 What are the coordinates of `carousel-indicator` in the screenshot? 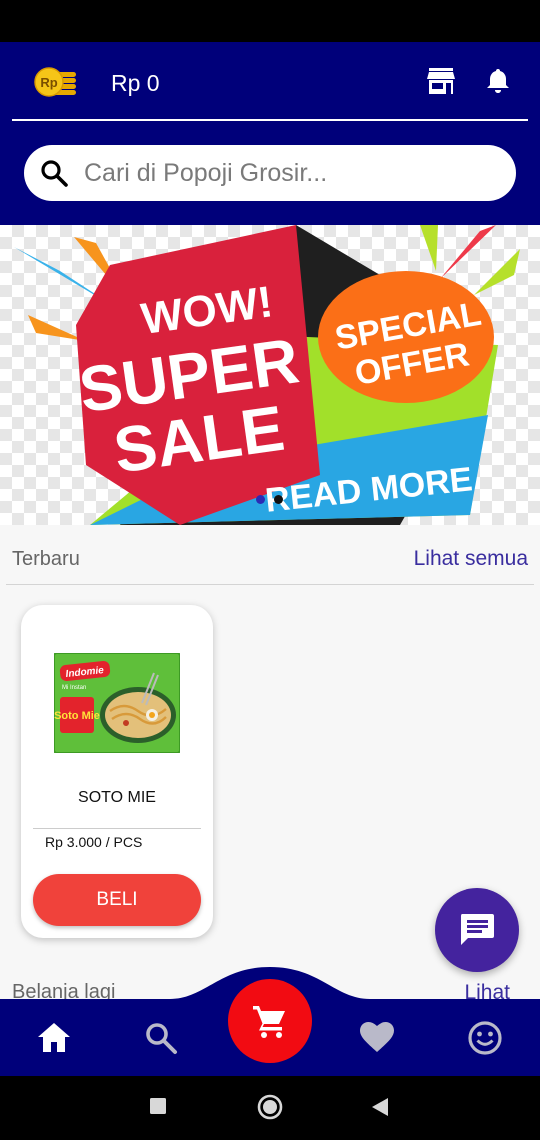 It's located at (269, 499).